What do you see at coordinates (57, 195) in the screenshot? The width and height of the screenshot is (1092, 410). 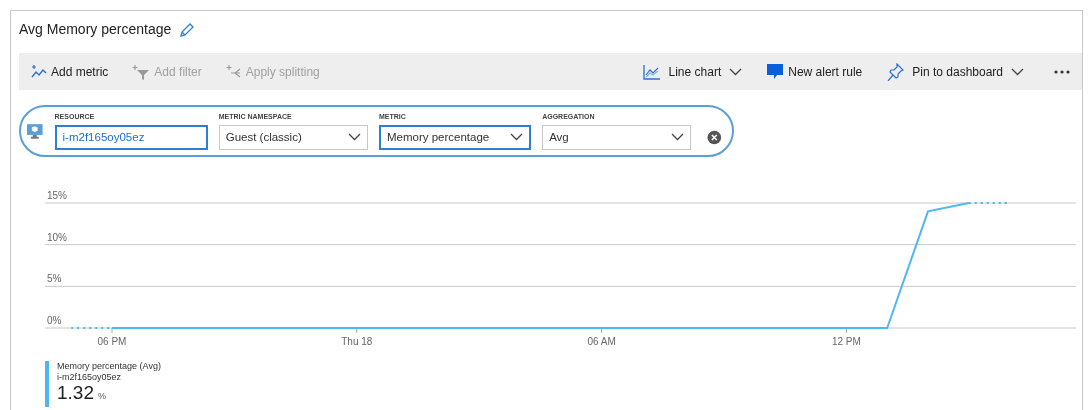 I see `y-tick-label: 15%` at bounding box center [57, 195].